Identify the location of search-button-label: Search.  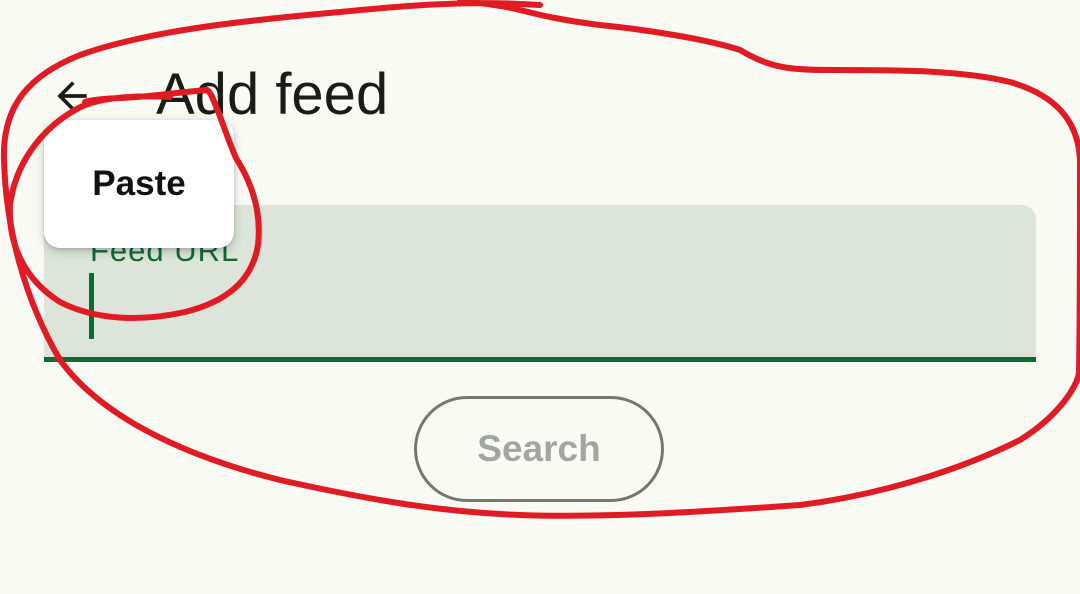
(539, 448).